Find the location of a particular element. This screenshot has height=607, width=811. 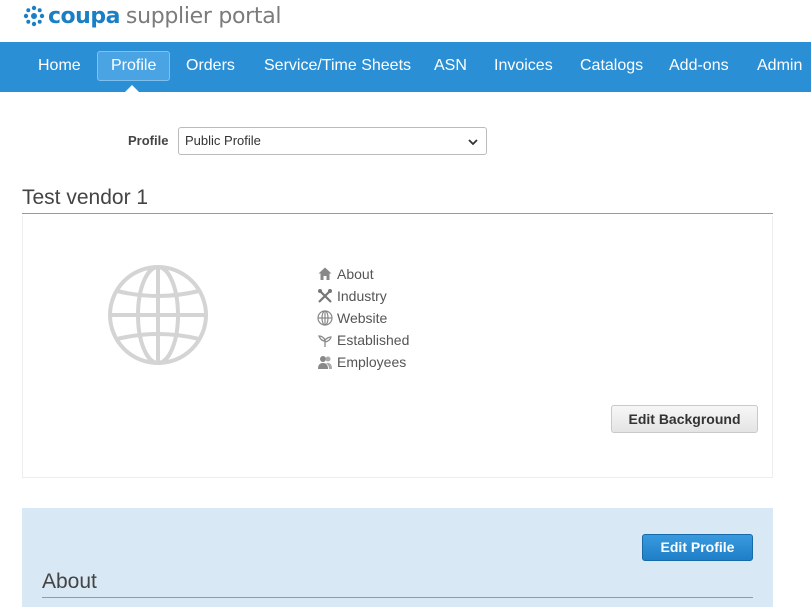

people-icon is located at coordinates (325, 362).